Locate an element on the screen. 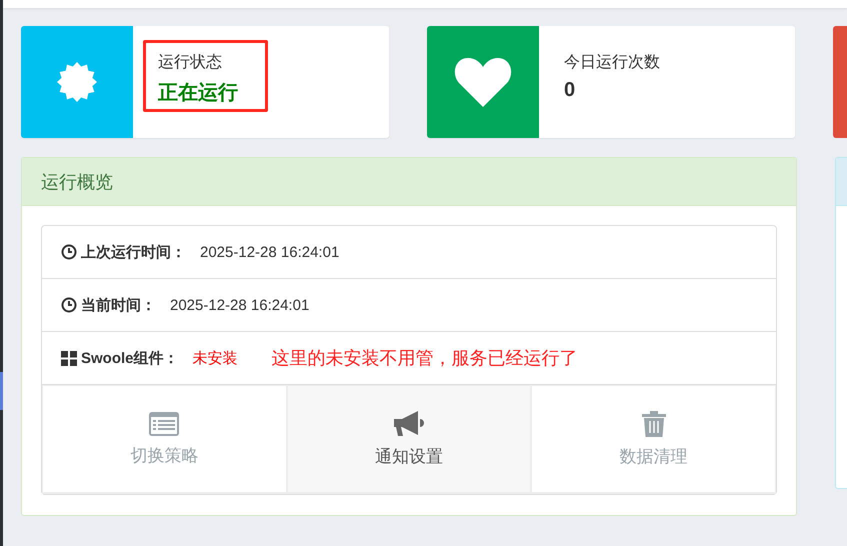 The image size is (847, 546). info-value: 未安装 is located at coordinates (215, 358).